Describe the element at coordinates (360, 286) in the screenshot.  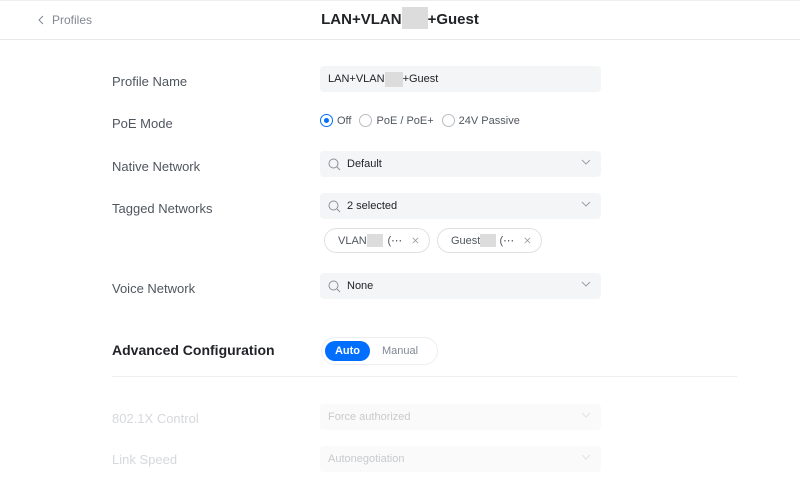
I see `selected-value: None` at that location.